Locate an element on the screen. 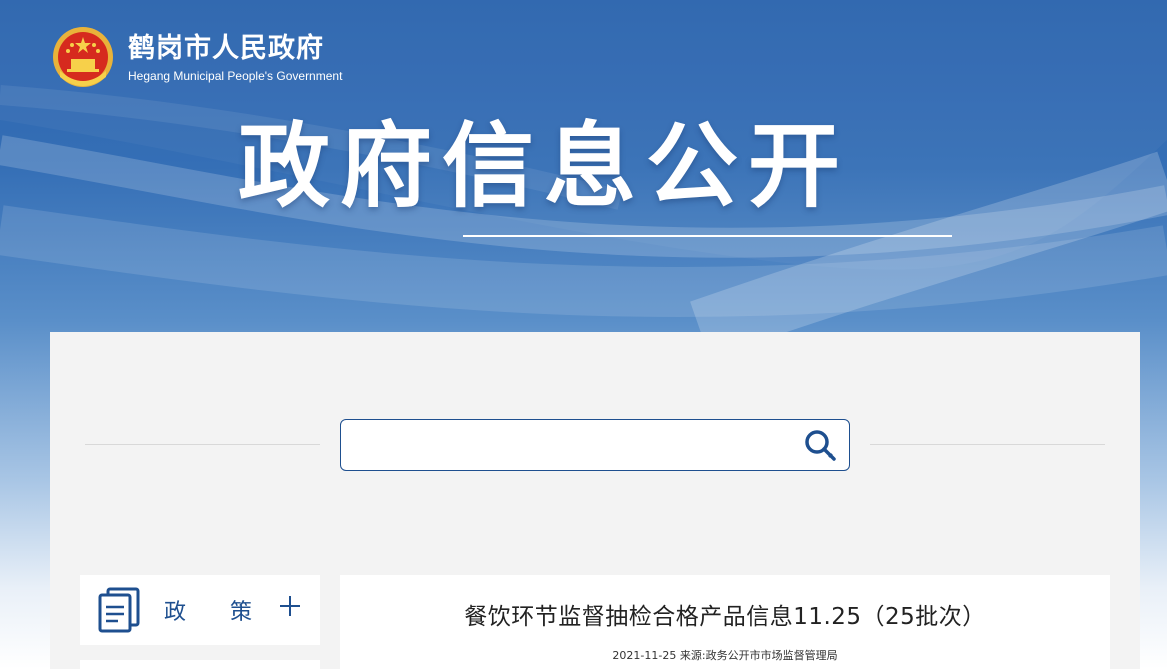  search-icon is located at coordinates (820, 445).